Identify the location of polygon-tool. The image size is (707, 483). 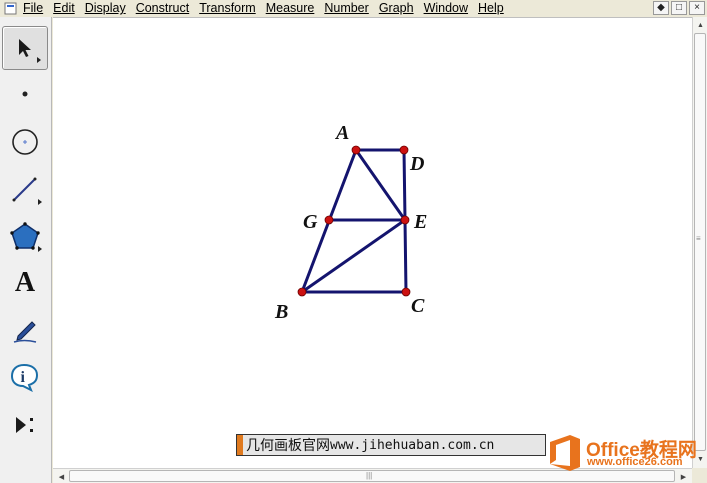
(25, 236).